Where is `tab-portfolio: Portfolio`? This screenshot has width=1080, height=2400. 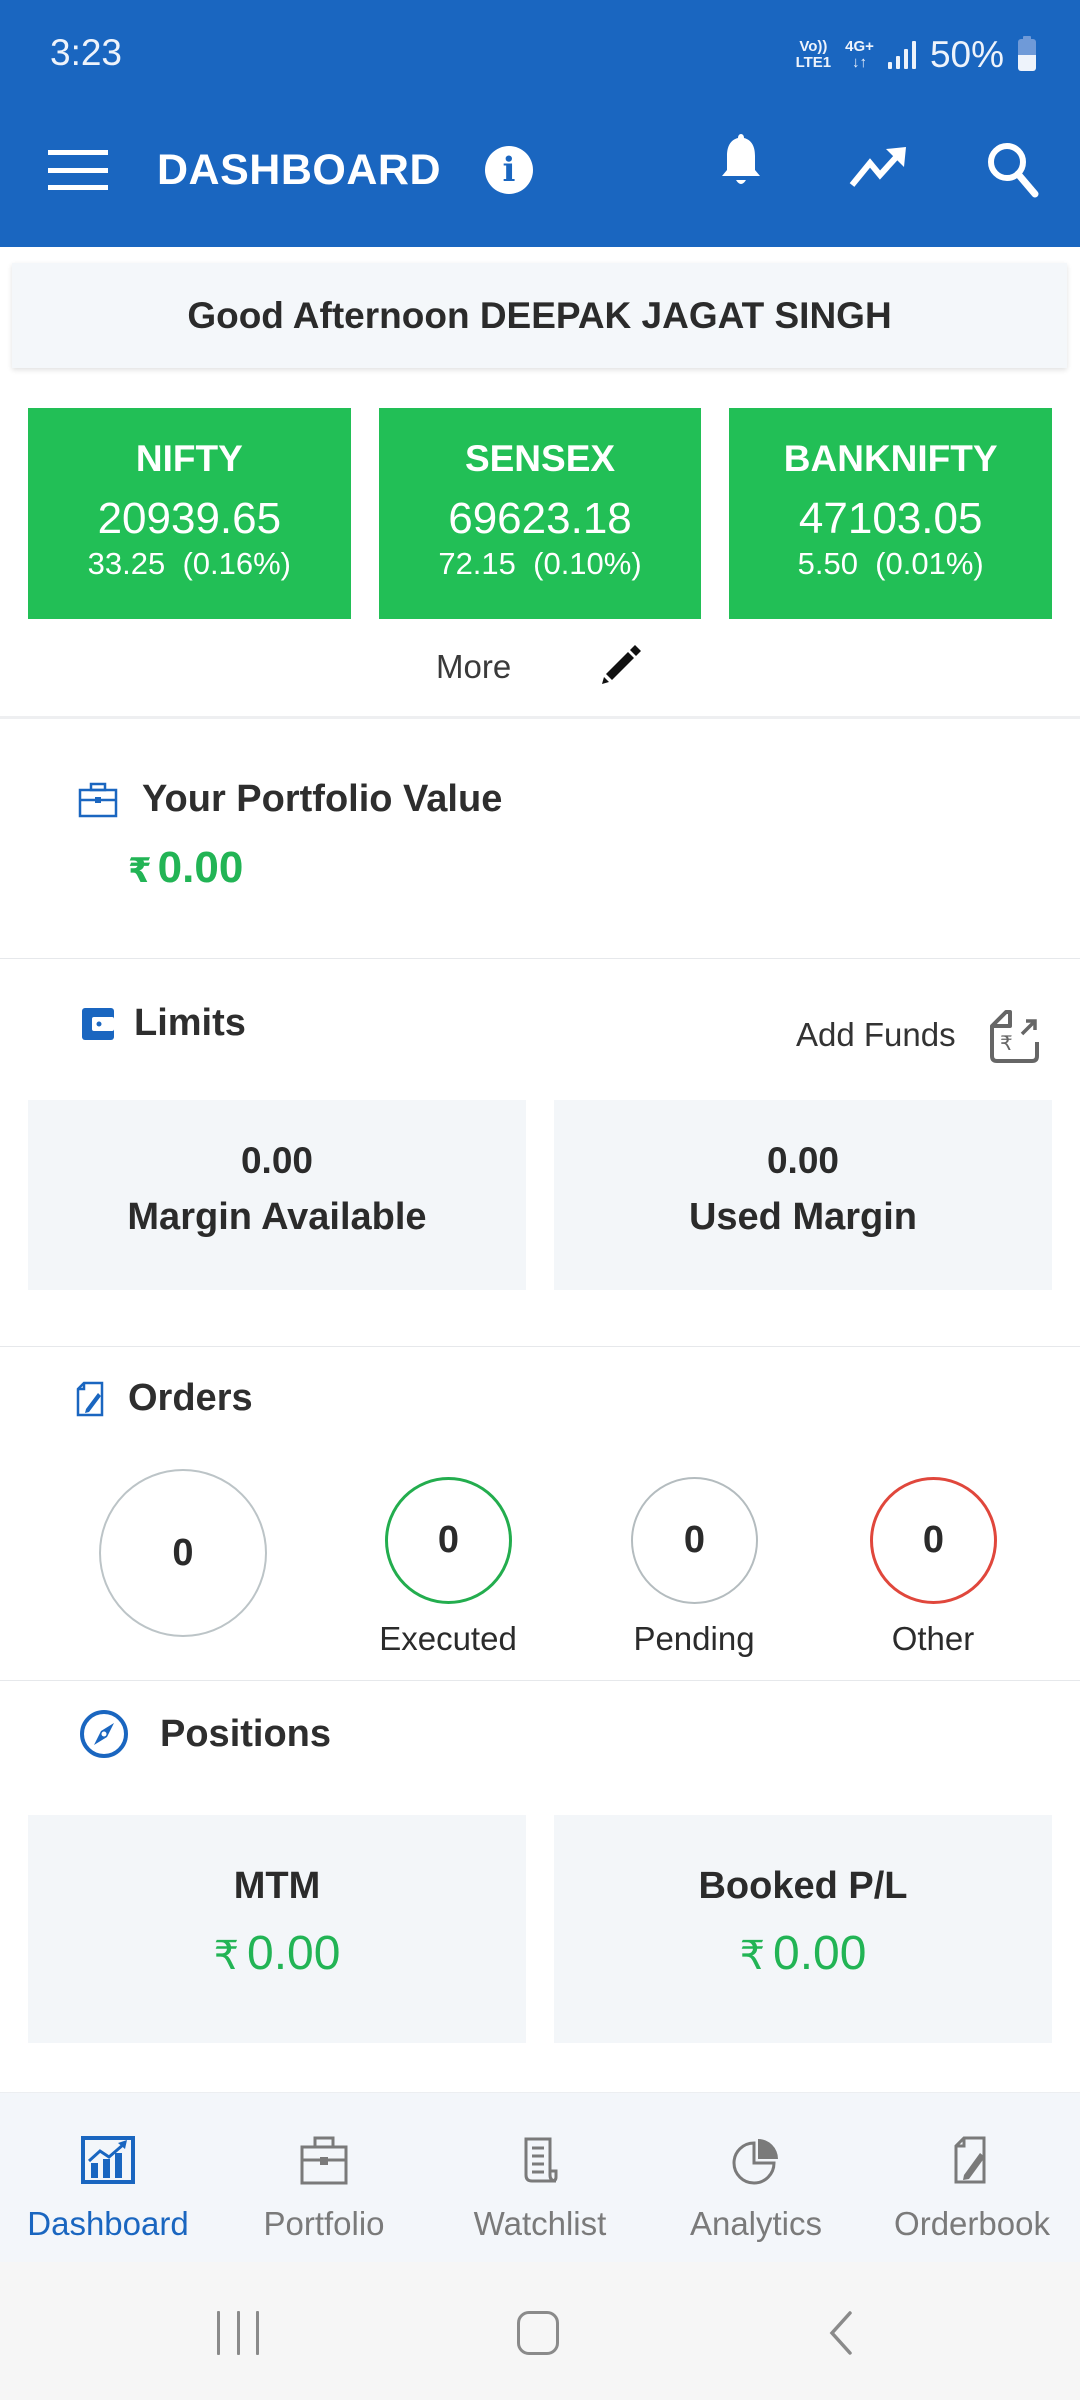
tab-portfolio: Portfolio is located at coordinates (324, 2177).